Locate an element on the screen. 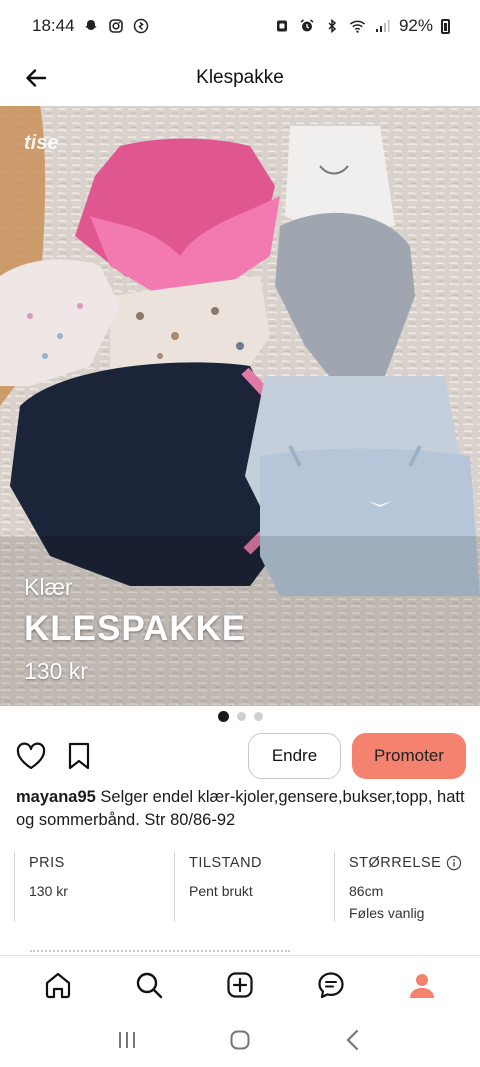  nav-profile is located at coordinates (422, 985).